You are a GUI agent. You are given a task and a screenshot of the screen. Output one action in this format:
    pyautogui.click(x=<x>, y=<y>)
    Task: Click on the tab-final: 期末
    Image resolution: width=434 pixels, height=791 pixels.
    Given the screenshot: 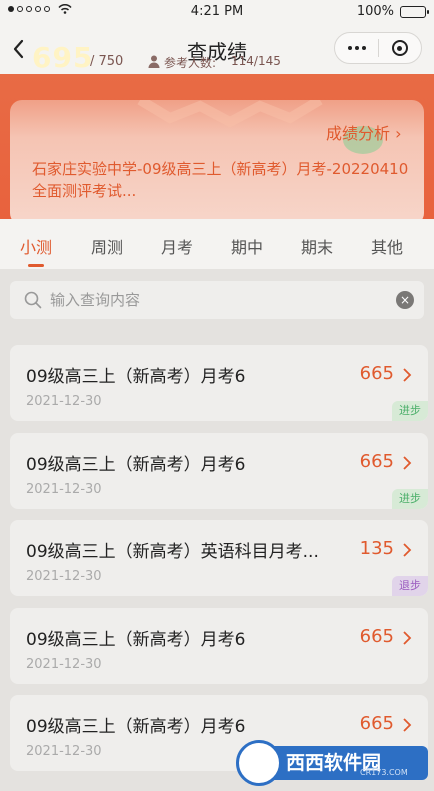 What is the action you would take?
    pyautogui.click(x=317, y=244)
    